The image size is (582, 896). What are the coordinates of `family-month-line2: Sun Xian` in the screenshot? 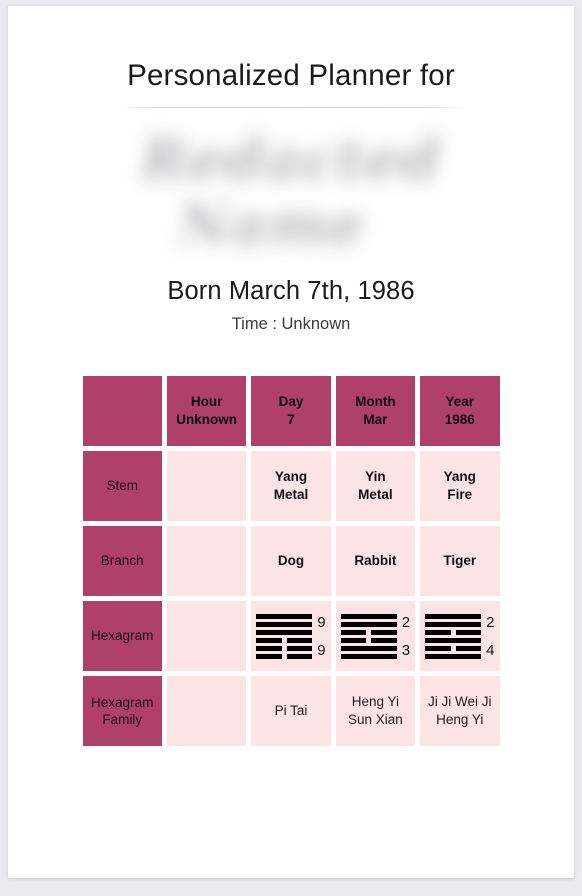 It's located at (375, 720).